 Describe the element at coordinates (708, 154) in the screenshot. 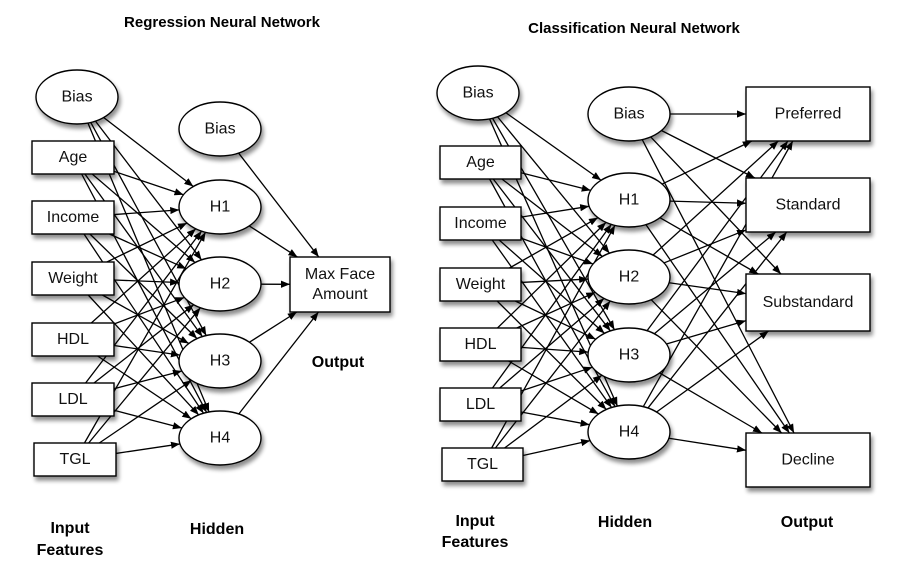

I see `edge-bias_h-to-standard` at that location.